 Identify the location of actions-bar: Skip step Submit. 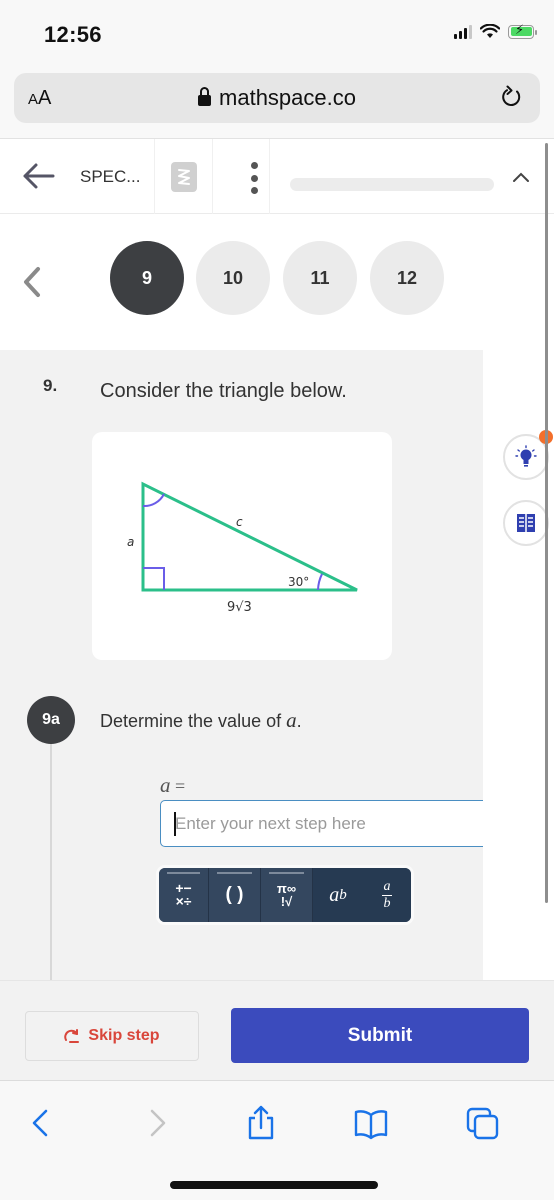
(277, 1030).